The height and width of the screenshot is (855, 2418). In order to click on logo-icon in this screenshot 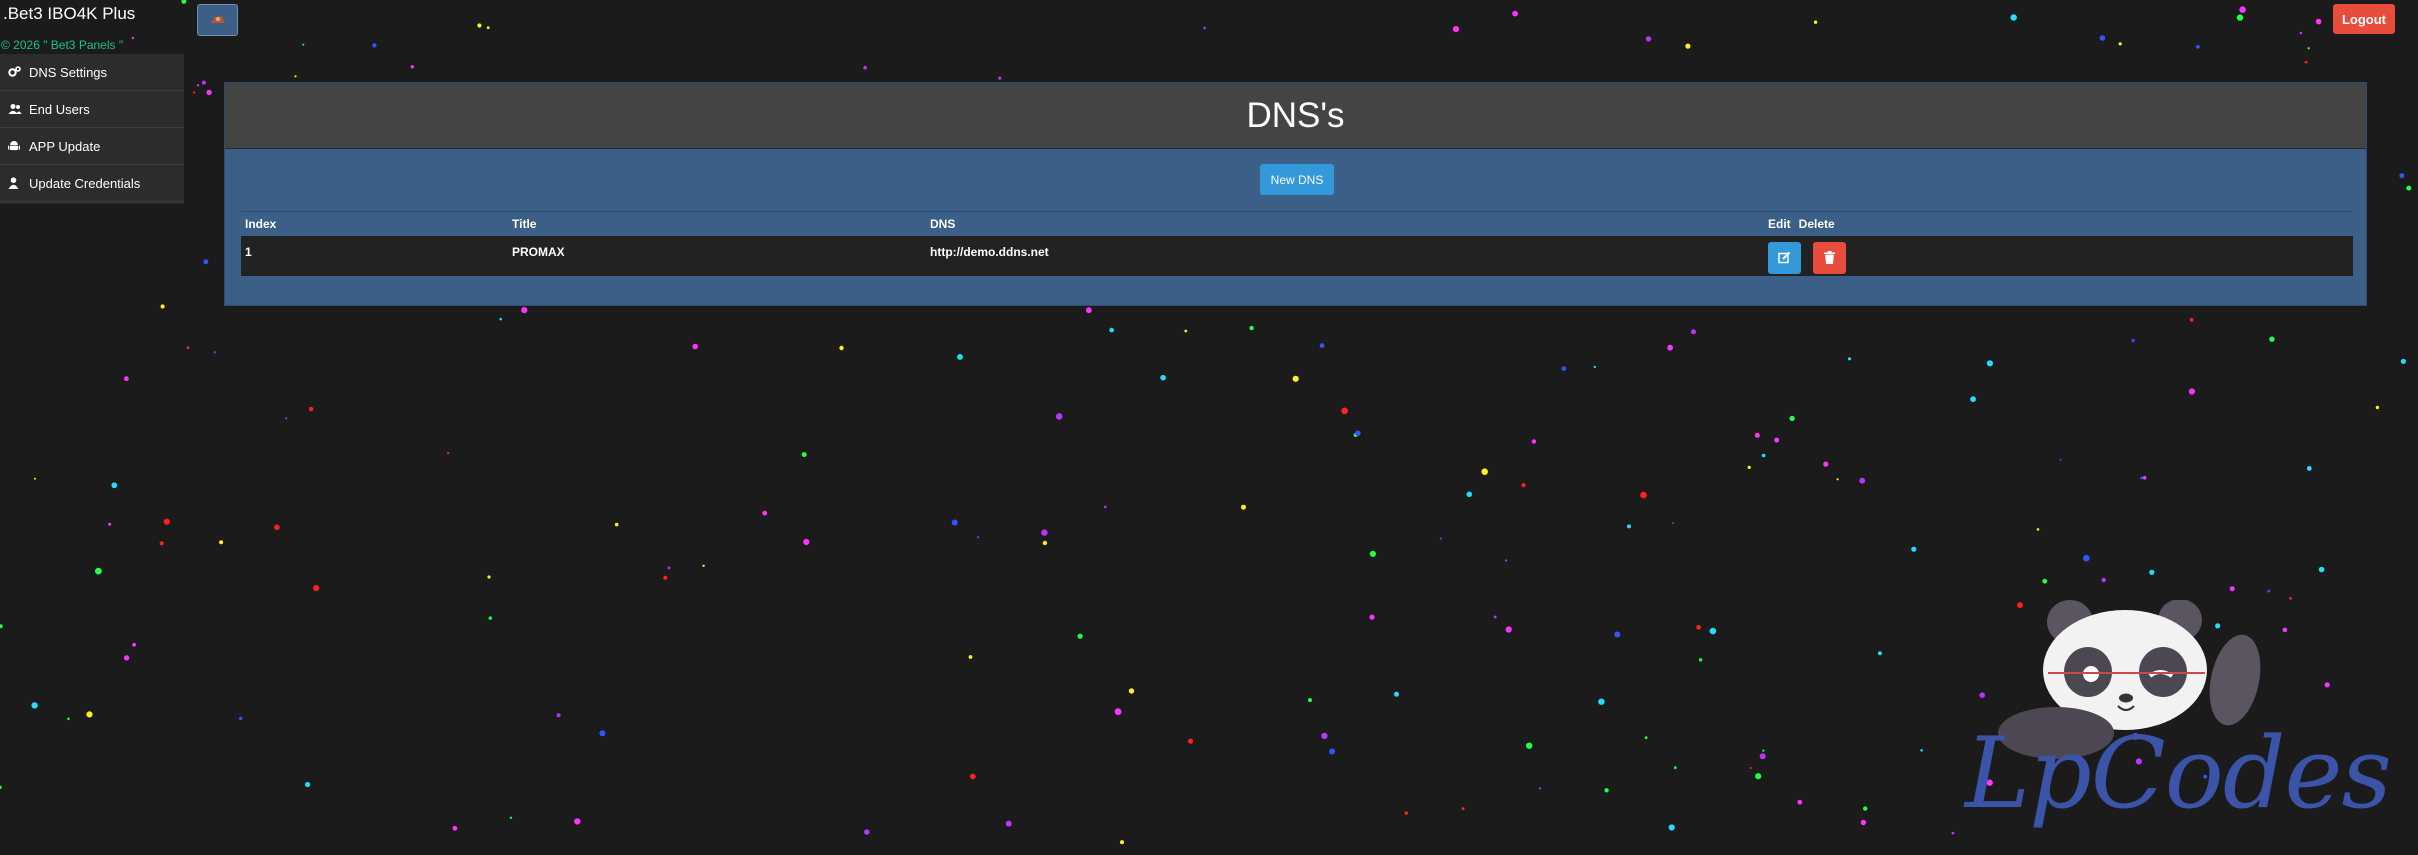, I will do `click(217, 19)`.